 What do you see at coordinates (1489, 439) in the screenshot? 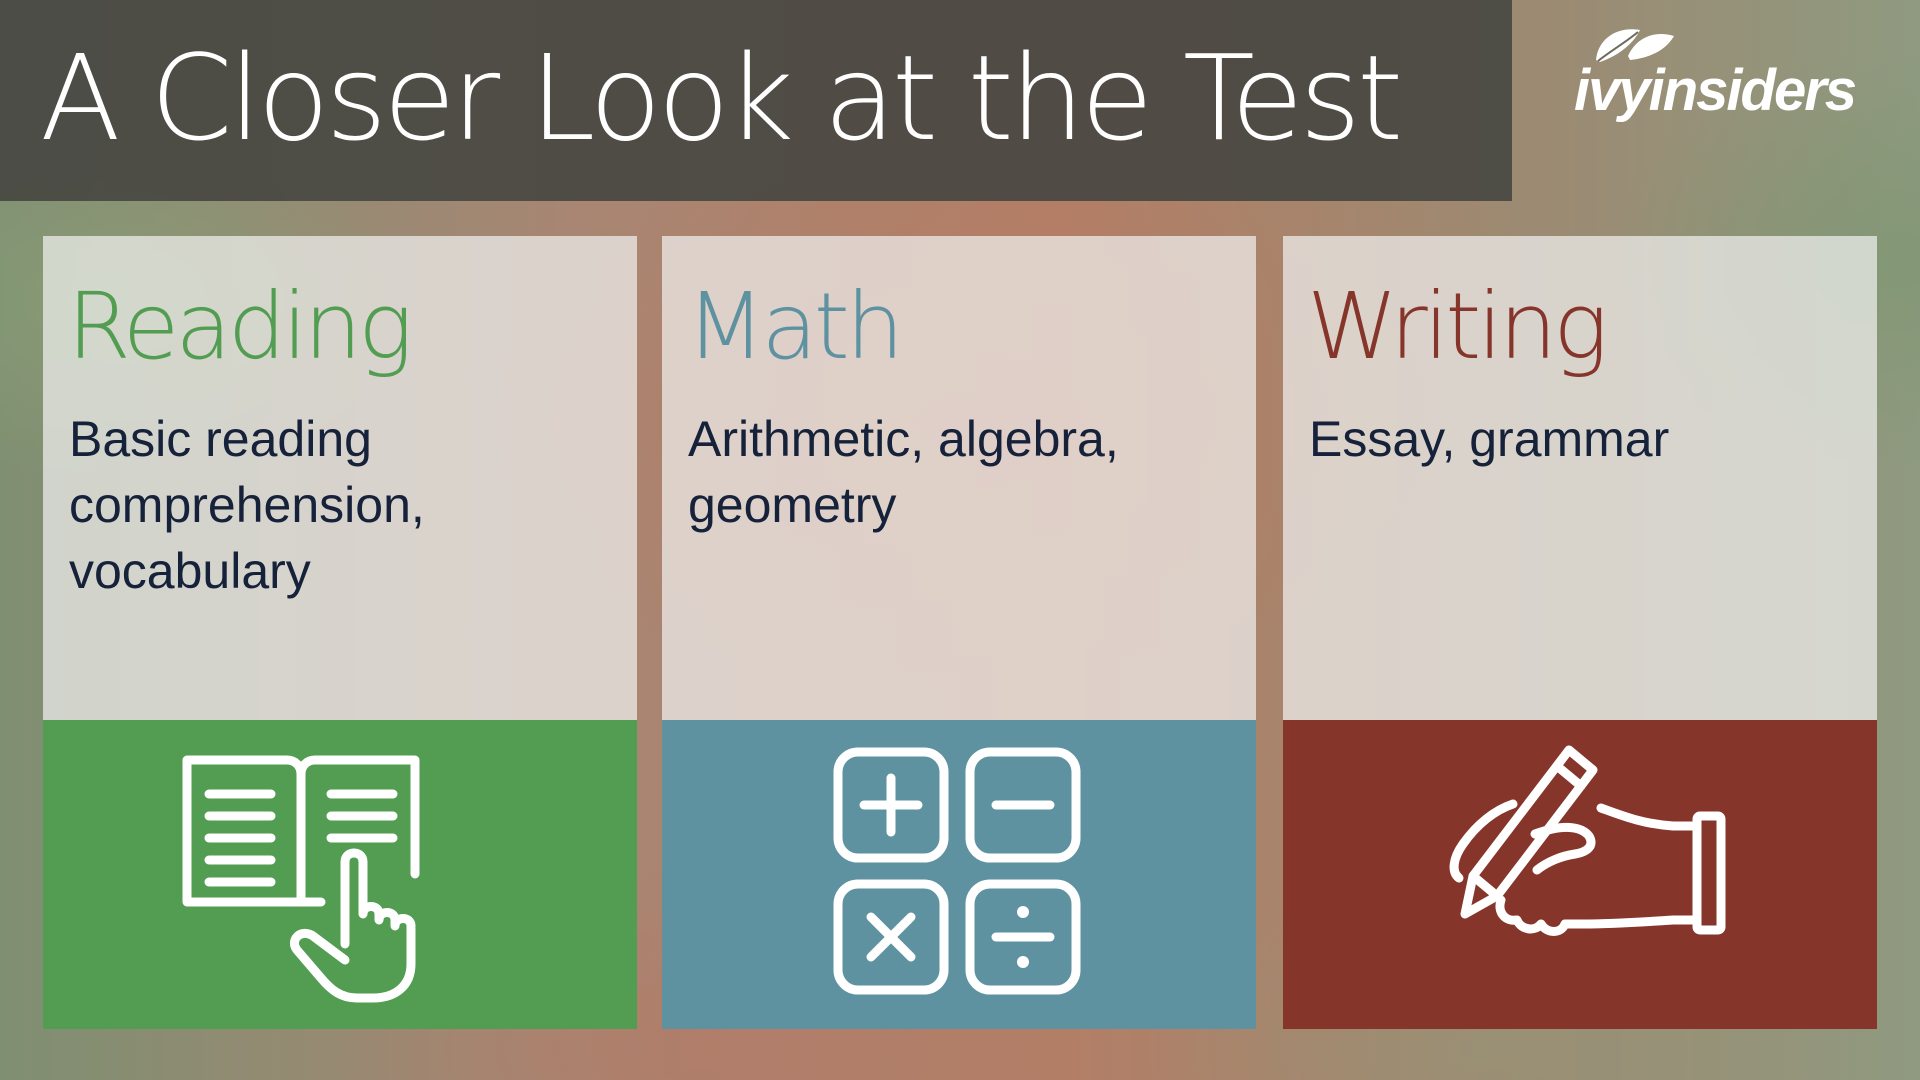
I see `writing-description: Essay, grammar` at bounding box center [1489, 439].